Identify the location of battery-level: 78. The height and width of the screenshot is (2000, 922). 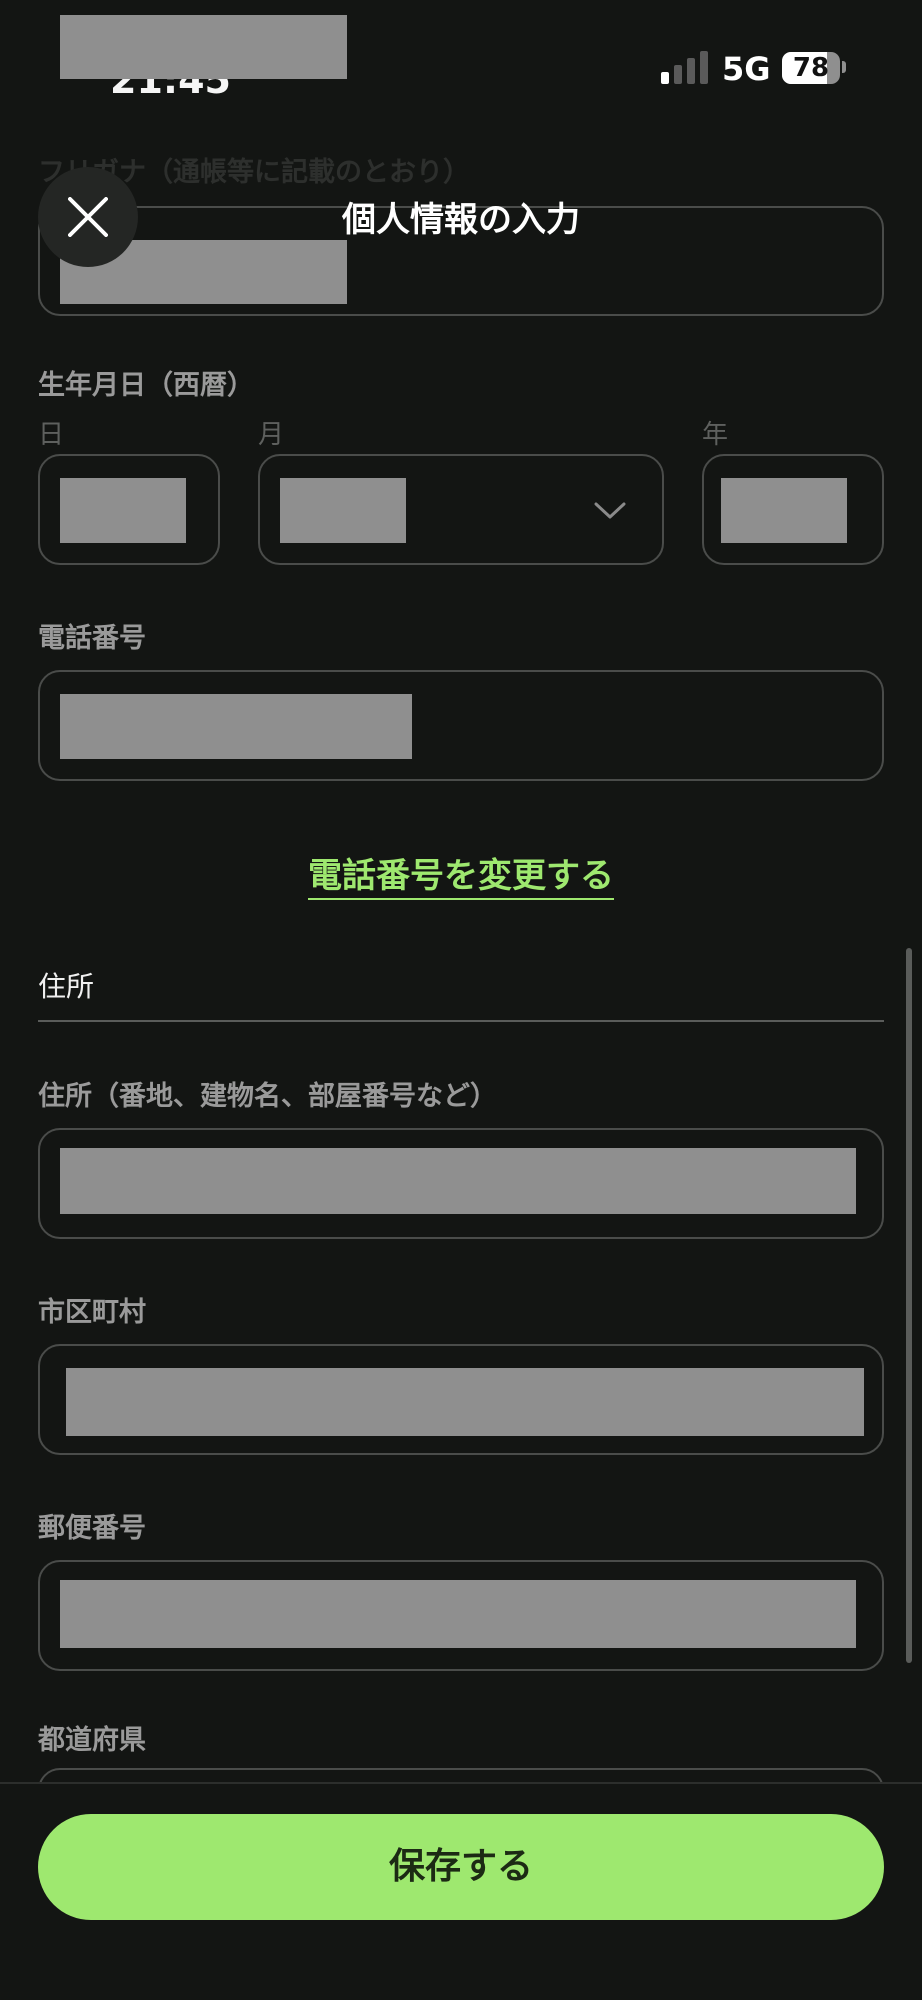
(811, 68).